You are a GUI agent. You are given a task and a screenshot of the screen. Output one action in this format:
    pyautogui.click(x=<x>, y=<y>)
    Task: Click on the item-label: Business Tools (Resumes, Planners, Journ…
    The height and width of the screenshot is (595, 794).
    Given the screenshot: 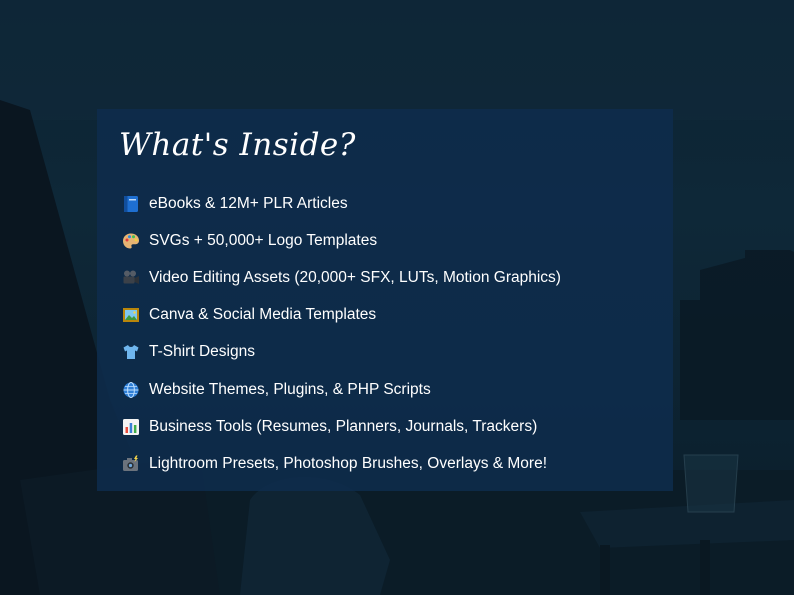 What is the action you would take?
    pyautogui.click(x=343, y=426)
    